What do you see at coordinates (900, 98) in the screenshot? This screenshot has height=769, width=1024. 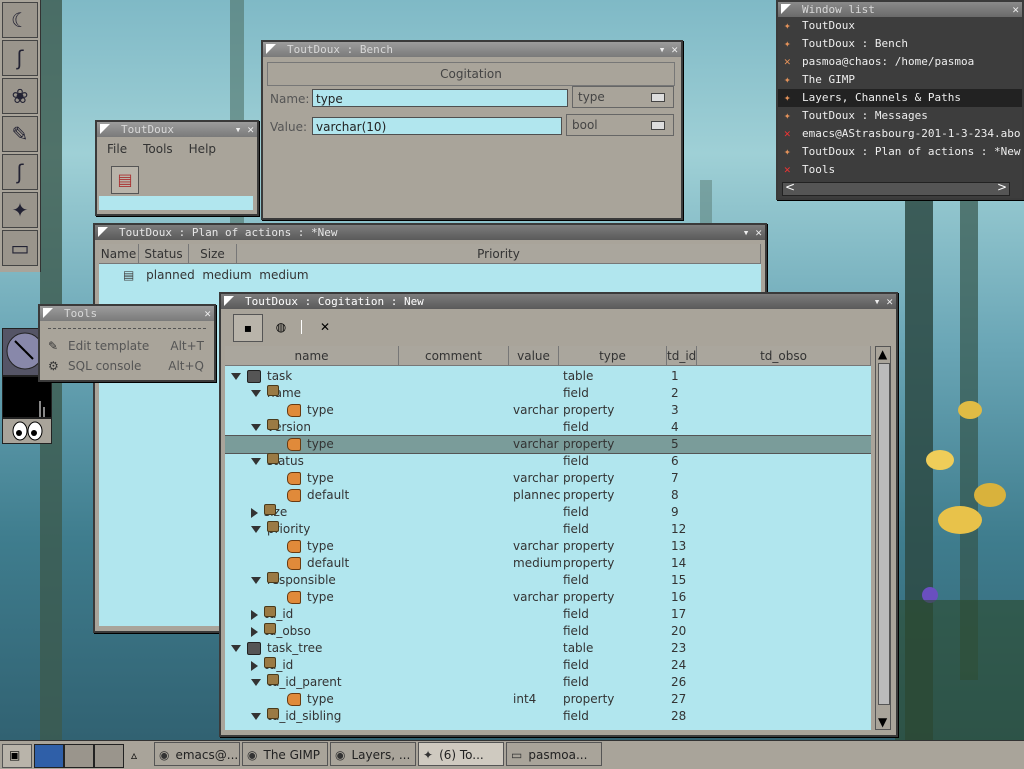 I see `window-list-item: ✦ Layers, Channels & Paths` at bounding box center [900, 98].